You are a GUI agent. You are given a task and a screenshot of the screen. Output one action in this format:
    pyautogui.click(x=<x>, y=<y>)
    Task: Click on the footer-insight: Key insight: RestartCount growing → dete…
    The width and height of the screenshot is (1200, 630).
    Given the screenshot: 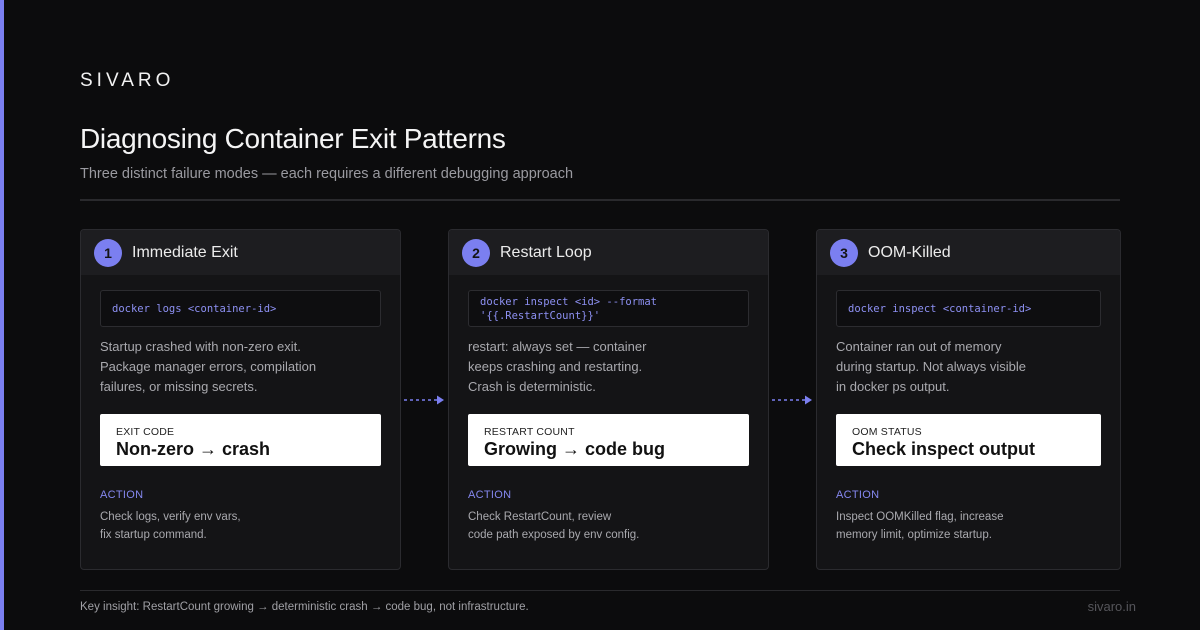 What is the action you would take?
    pyautogui.click(x=304, y=607)
    